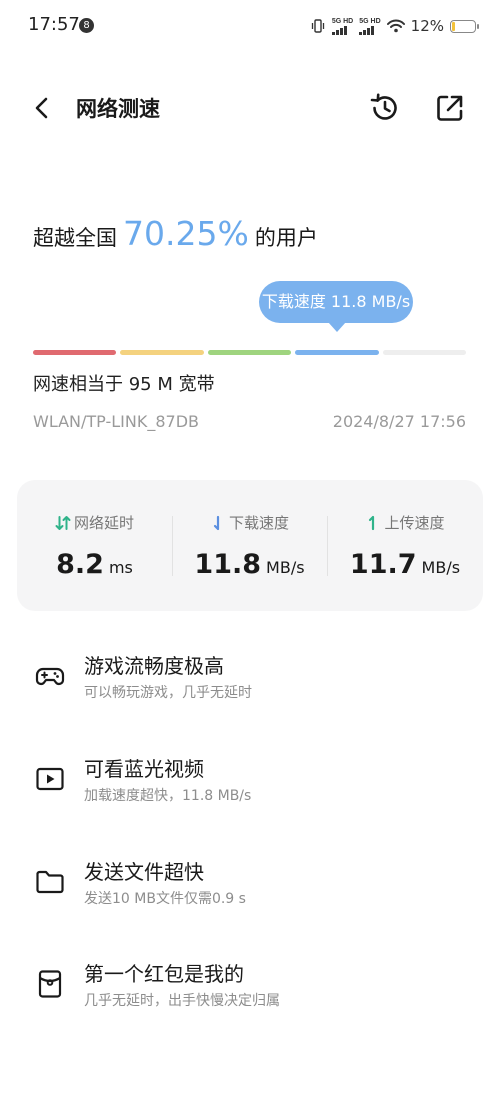 The image size is (500, 1097). Describe the element at coordinates (250, 108) in the screenshot. I see `app-header: 网络测速` at that location.